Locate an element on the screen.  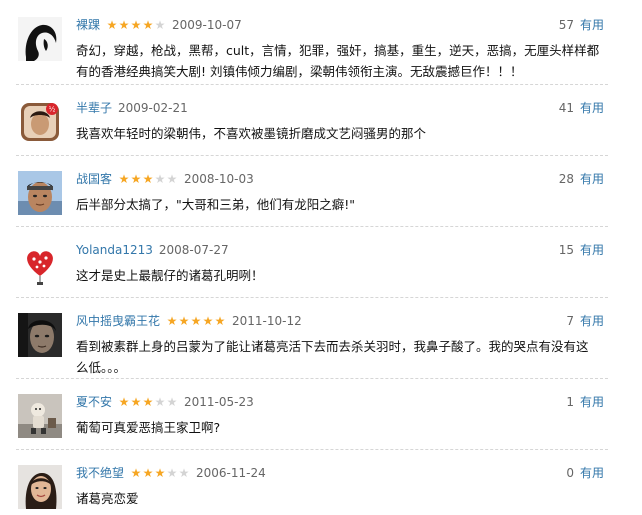
review-username: 风中摇曳霸王花 is located at coordinates (118, 321).